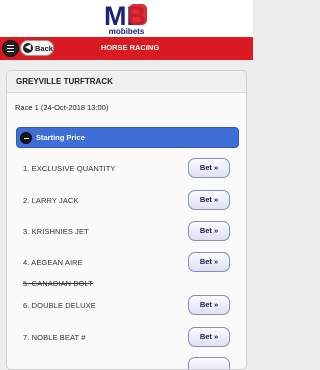 Image resolution: width=320 pixels, height=370 pixels. Describe the element at coordinates (60, 137) in the screenshot. I see `starting-price-label: Starting Price` at that location.